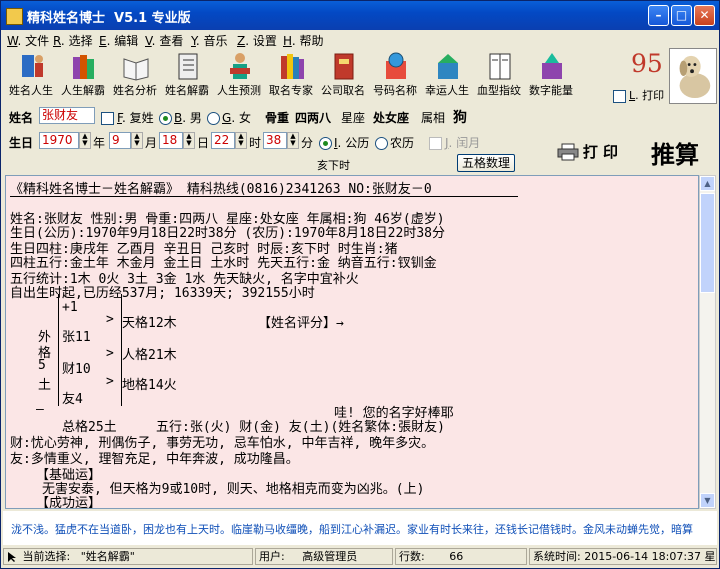 This screenshot has width=720, height=569. Describe the element at coordinates (461, 556) in the screenshot. I see `status-rows: 行数: 66` at that location.